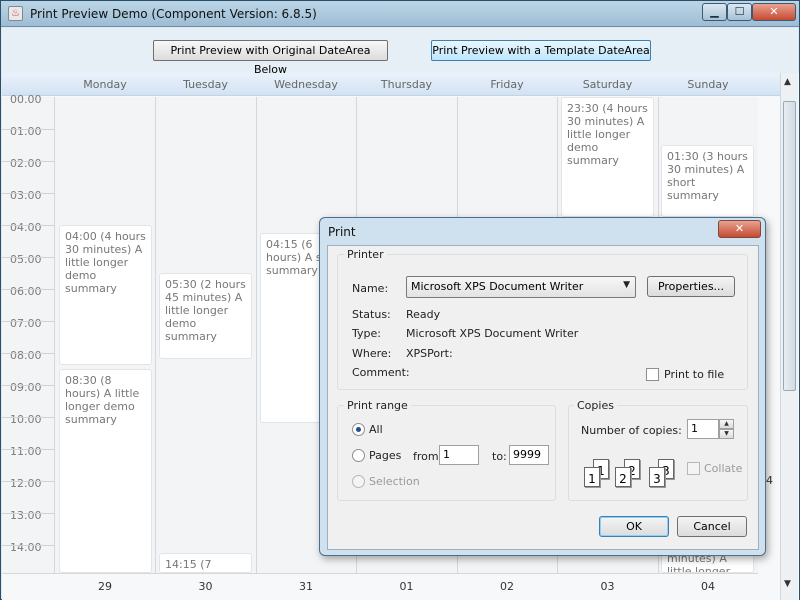 This screenshot has width=800, height=600. I want to click on date-label: 31, so click(306, 586).